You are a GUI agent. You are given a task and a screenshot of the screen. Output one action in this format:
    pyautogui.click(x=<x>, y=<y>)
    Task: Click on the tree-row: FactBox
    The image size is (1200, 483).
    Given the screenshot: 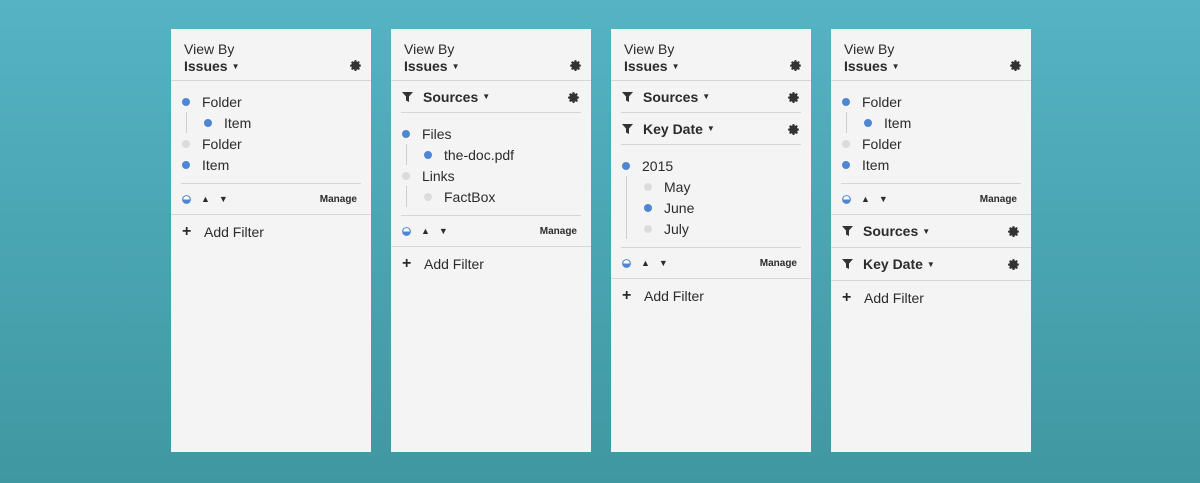 What is the action you would take?
    pyautogui.click(x=491, y=196)
    